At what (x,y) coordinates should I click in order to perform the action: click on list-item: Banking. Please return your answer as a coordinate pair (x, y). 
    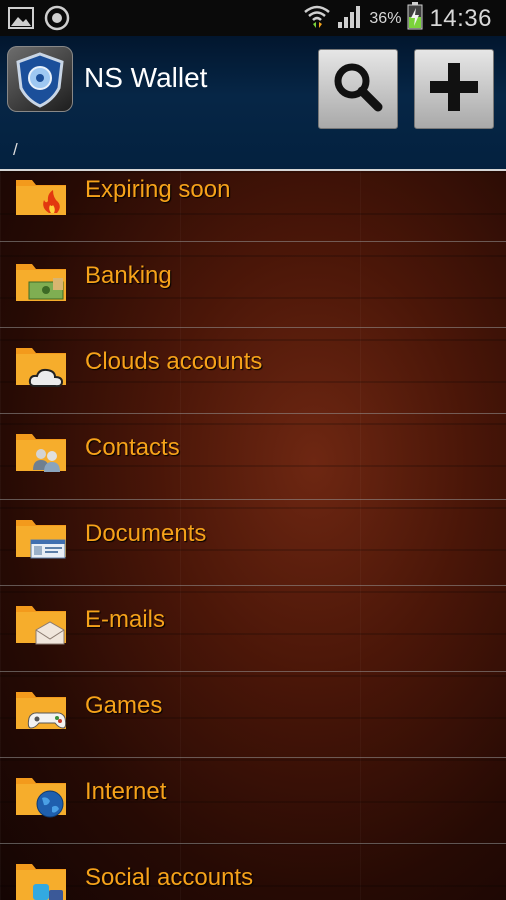
    Looking at the image, I should click on (253, 285).